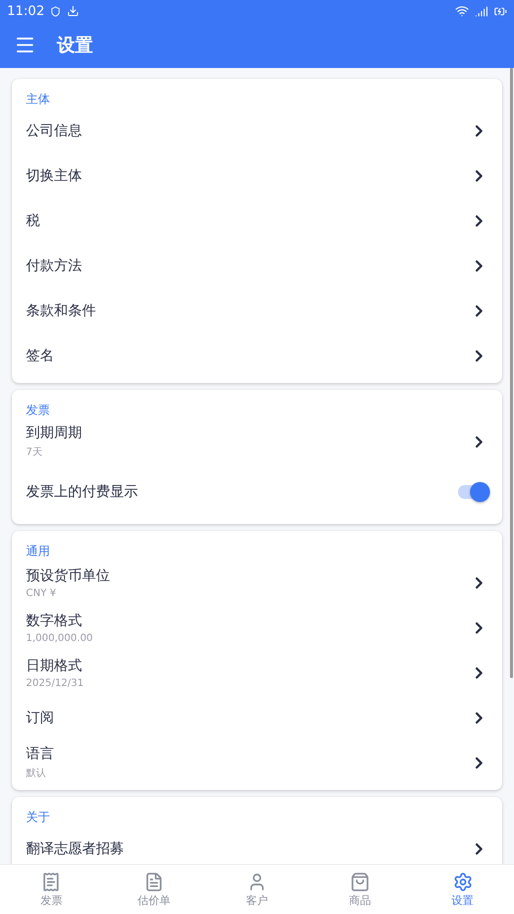  Describe the element at coordinates (75, 849) in the screenshot. I see `row-label: 翻译志愿者招募` at that location.